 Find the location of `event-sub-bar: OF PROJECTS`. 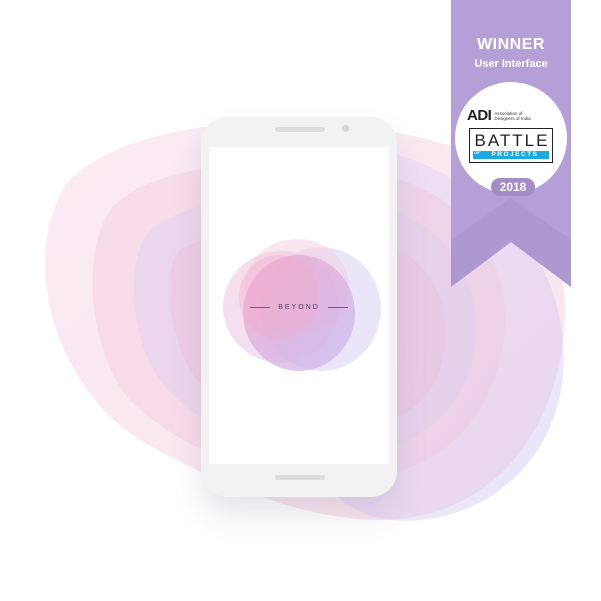

event-sub-bar: OF PROJECTS is located at coordinates (511, 155).